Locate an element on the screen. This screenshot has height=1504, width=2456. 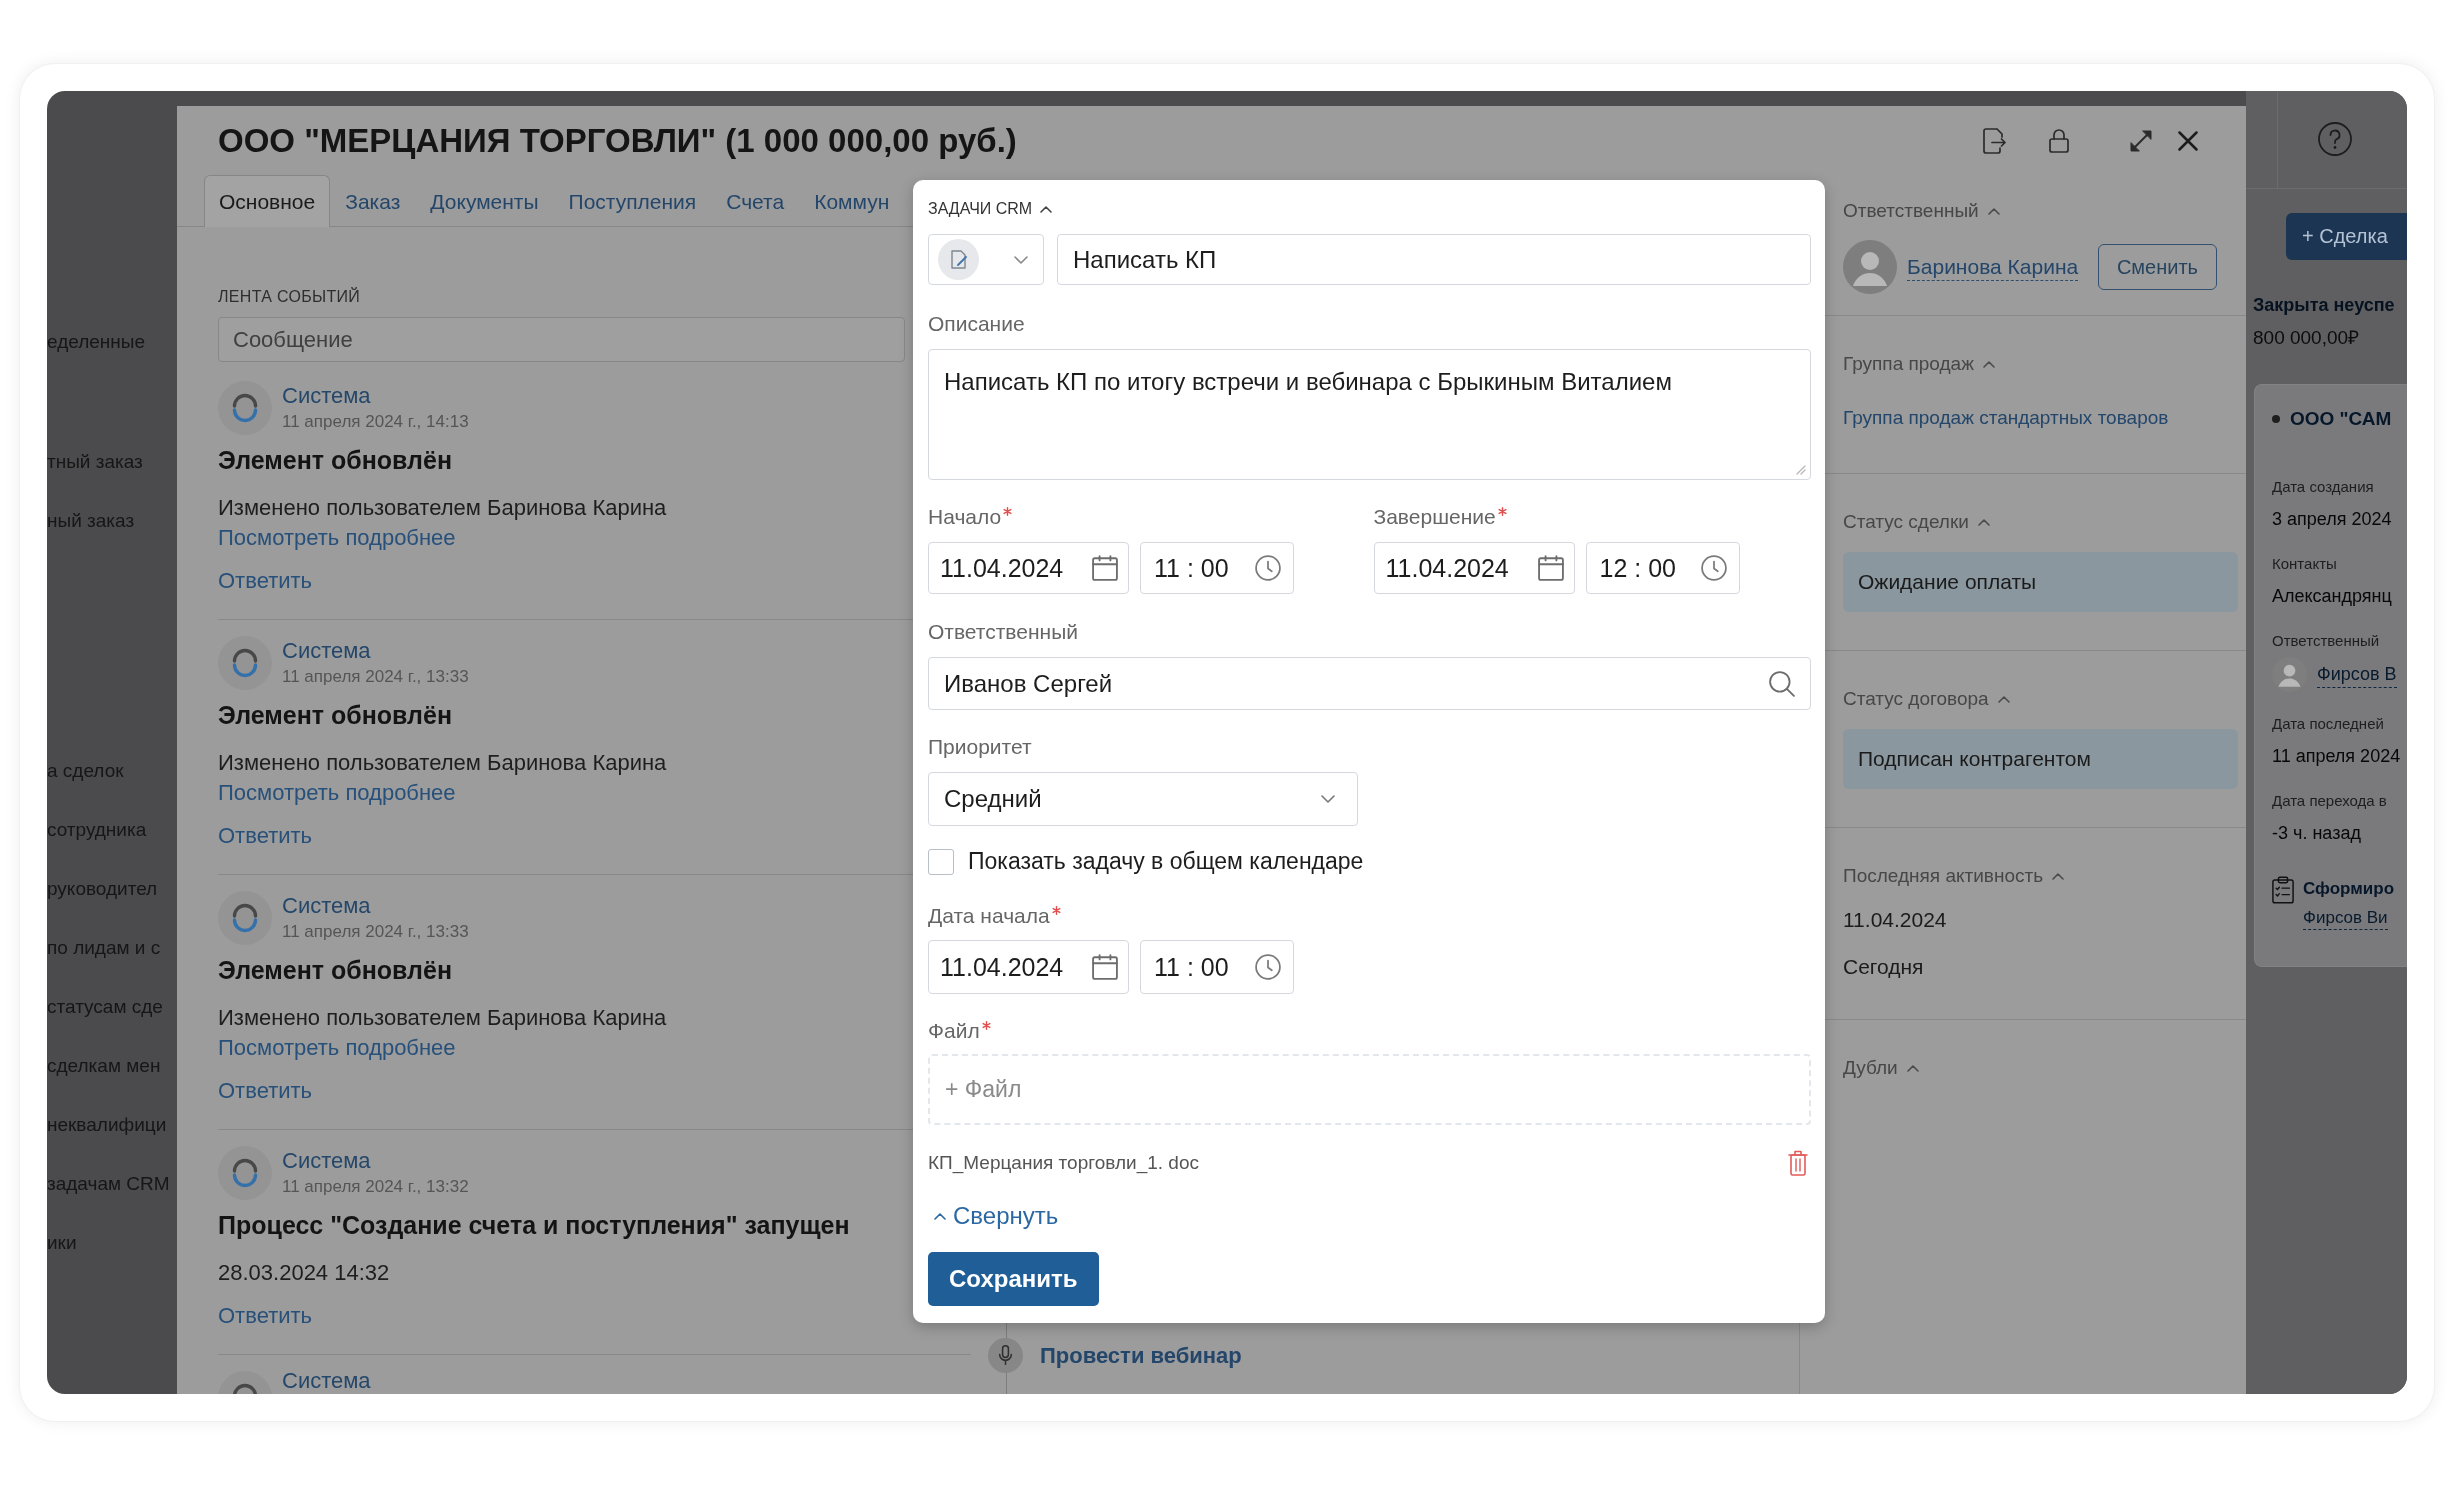
section-title: Статус договора is located at coordinates (1916, 699).